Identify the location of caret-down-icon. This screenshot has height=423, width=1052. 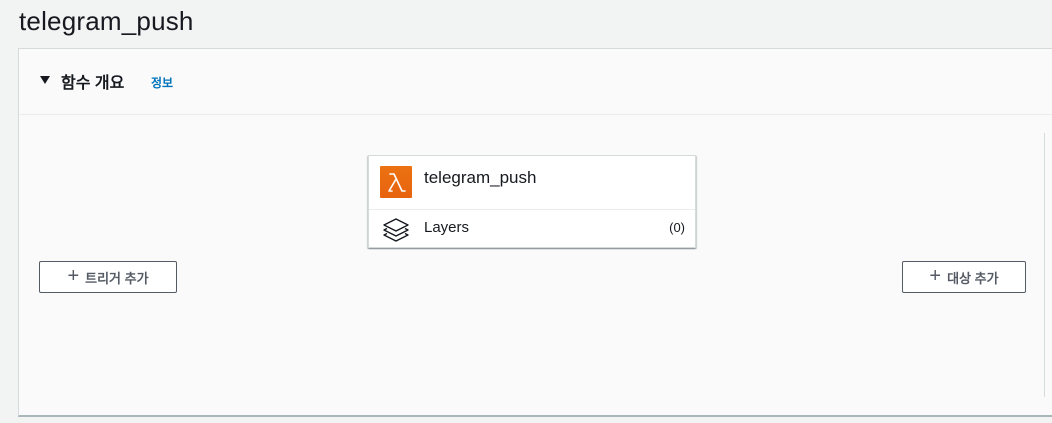
(45, 80).